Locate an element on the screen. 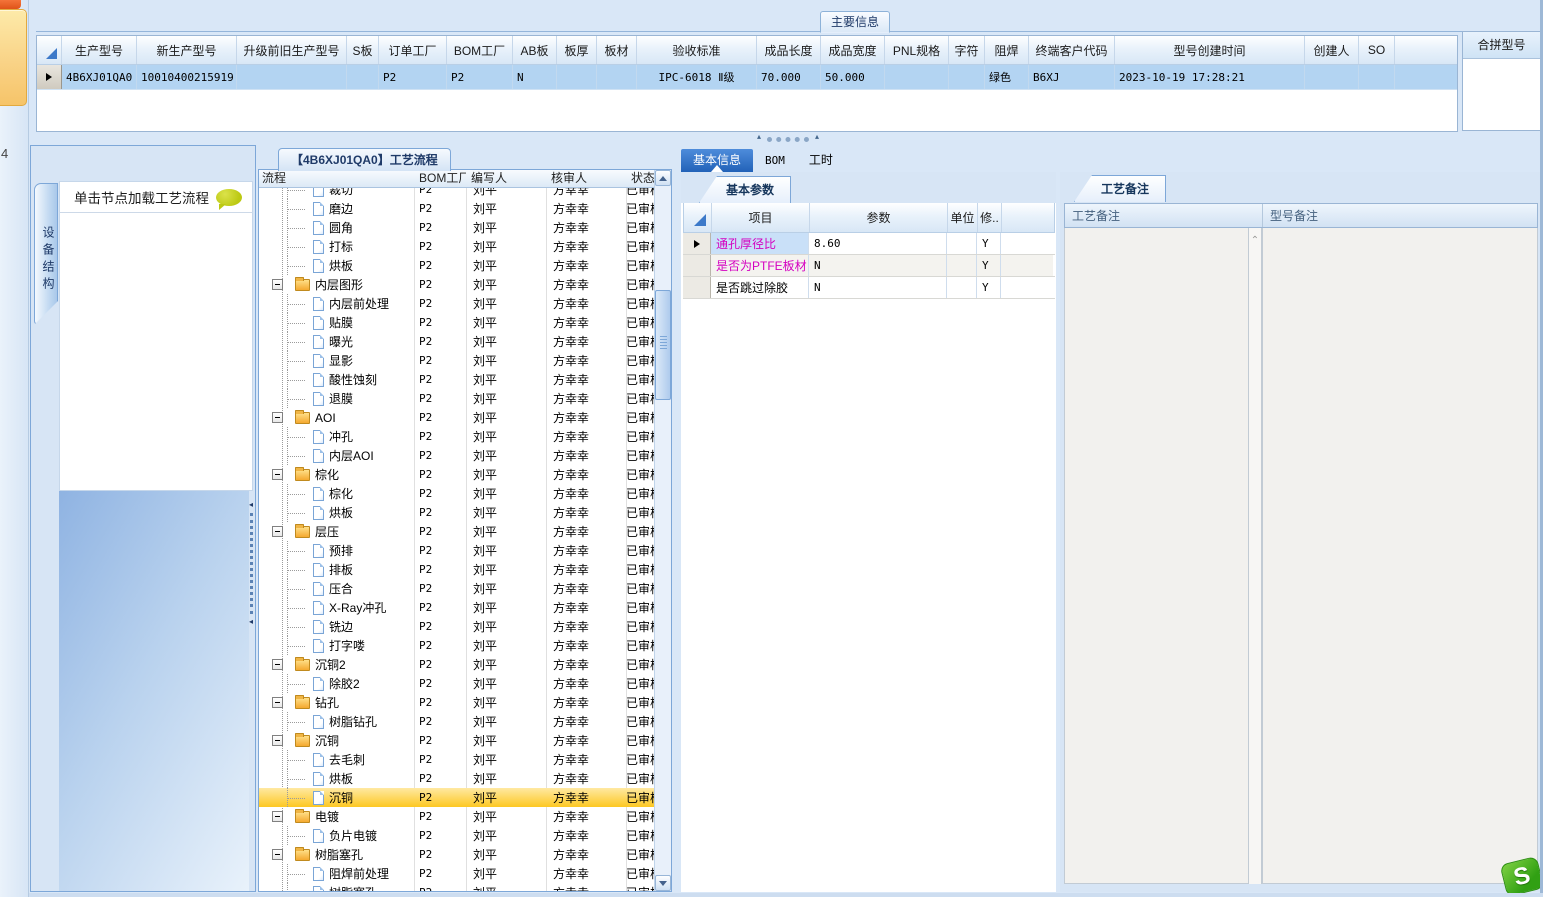 Image resolution: width=1543 pixels, height=897 pixels. flow-vertical-scrollbar is located at coordinates (662, 530).